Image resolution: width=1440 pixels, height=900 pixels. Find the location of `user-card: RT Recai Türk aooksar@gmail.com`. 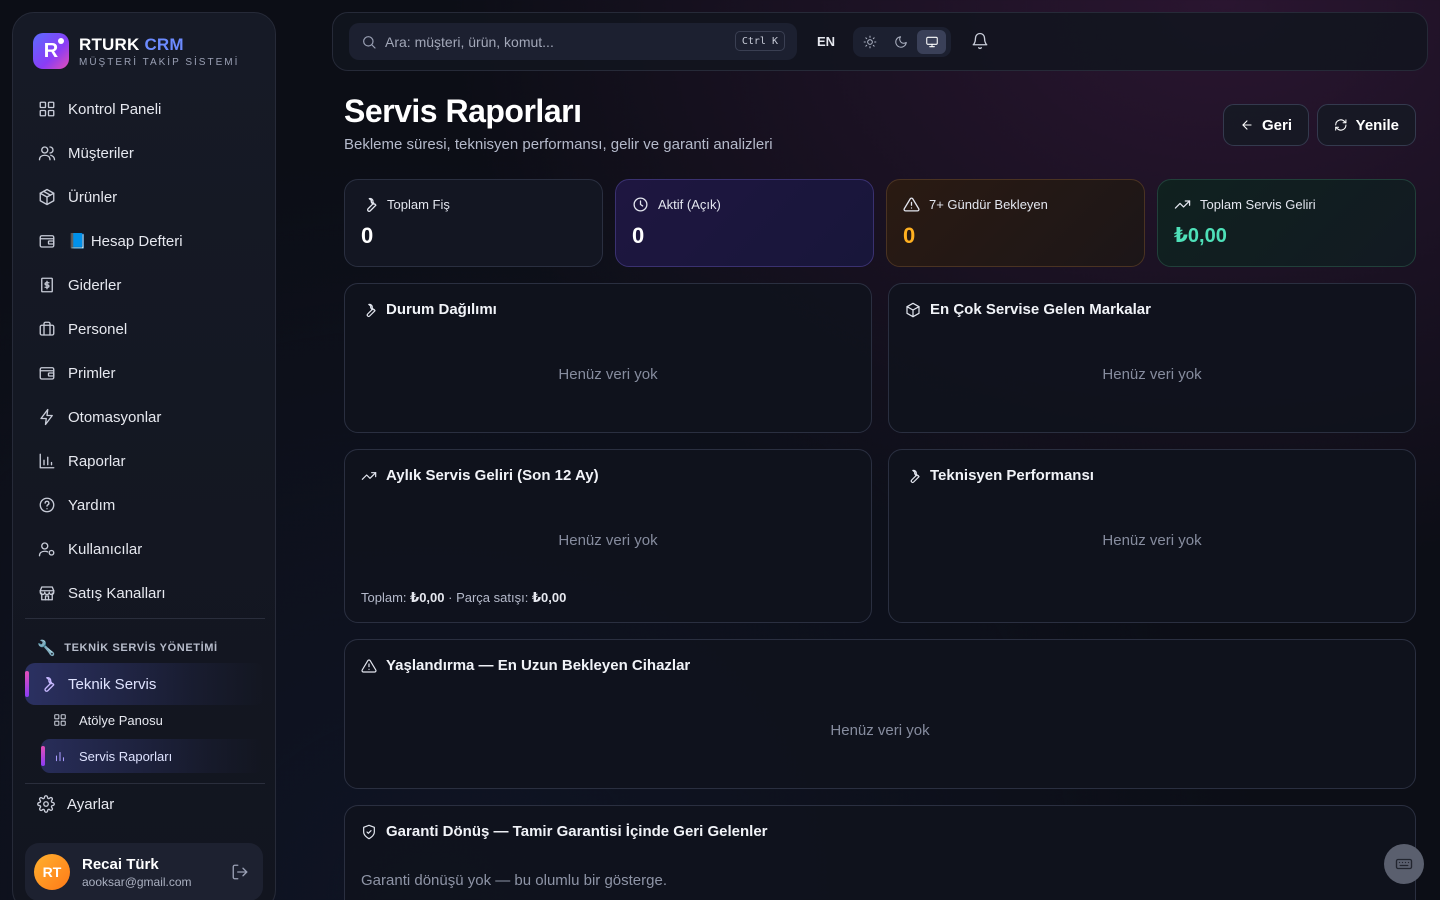

user-card: RT Recai Türk aooksar@gmail.com is located at coordinates (144, 871).